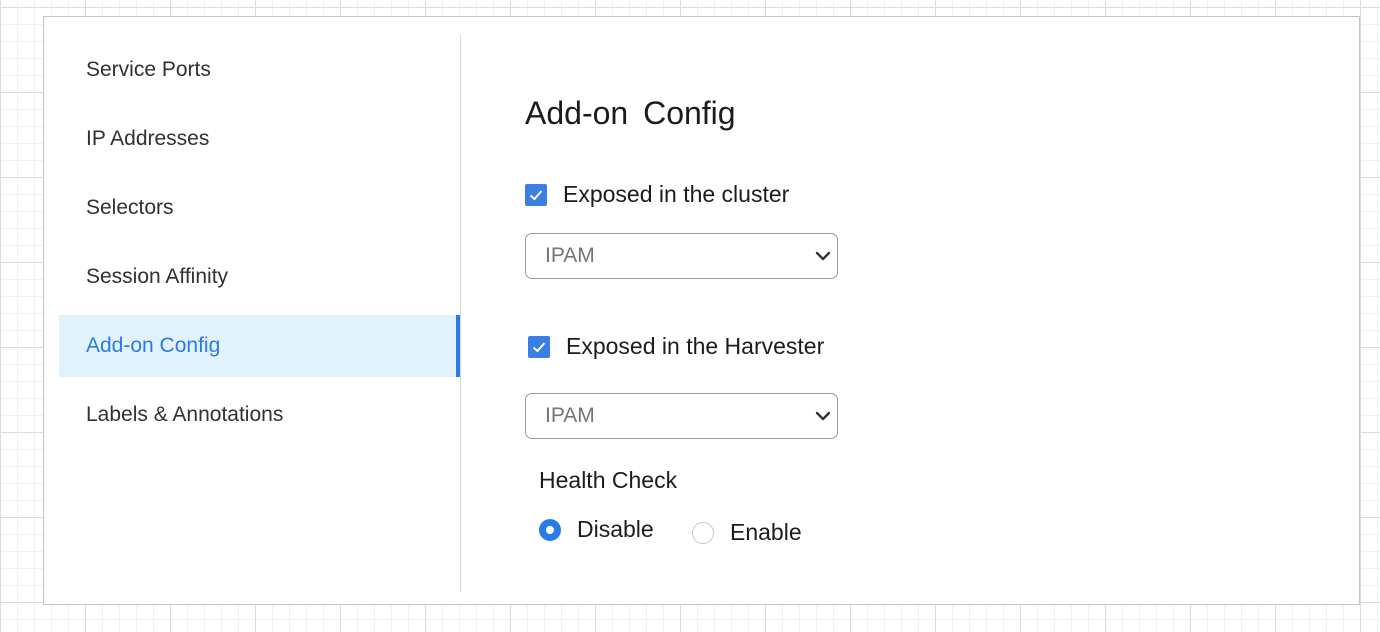  What do you see at coordinates (259, 277) in the screenshot?
I see `sidebar-item-session-affinity: Session Affinity` at bounding box center [259, 277].